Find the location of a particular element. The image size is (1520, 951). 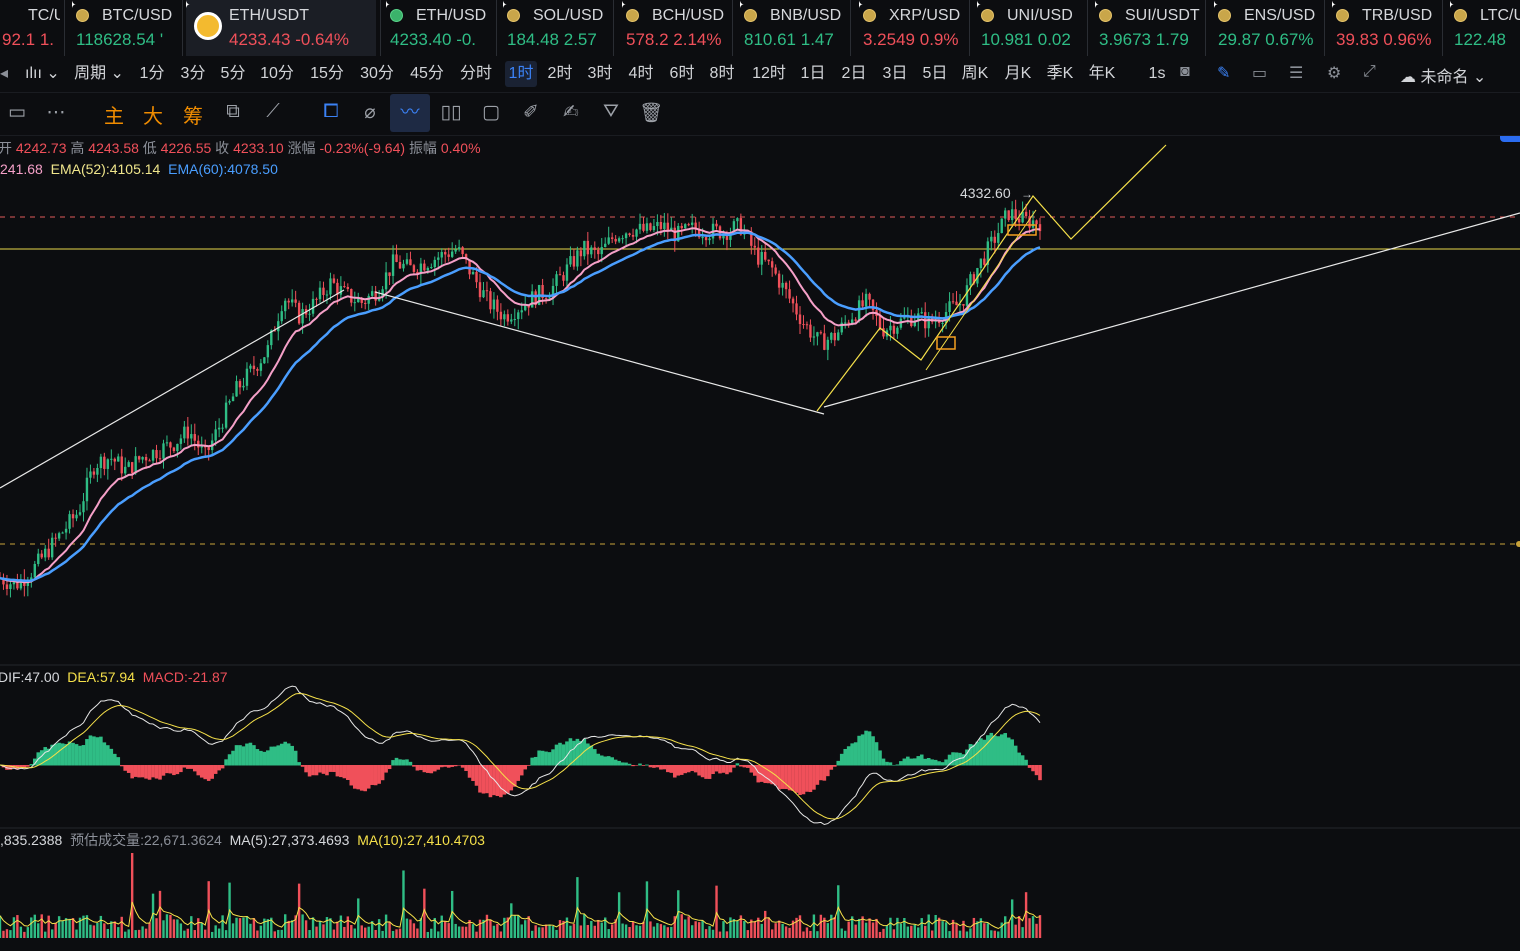

macd-dif-line is located at coordinates (520, 755).